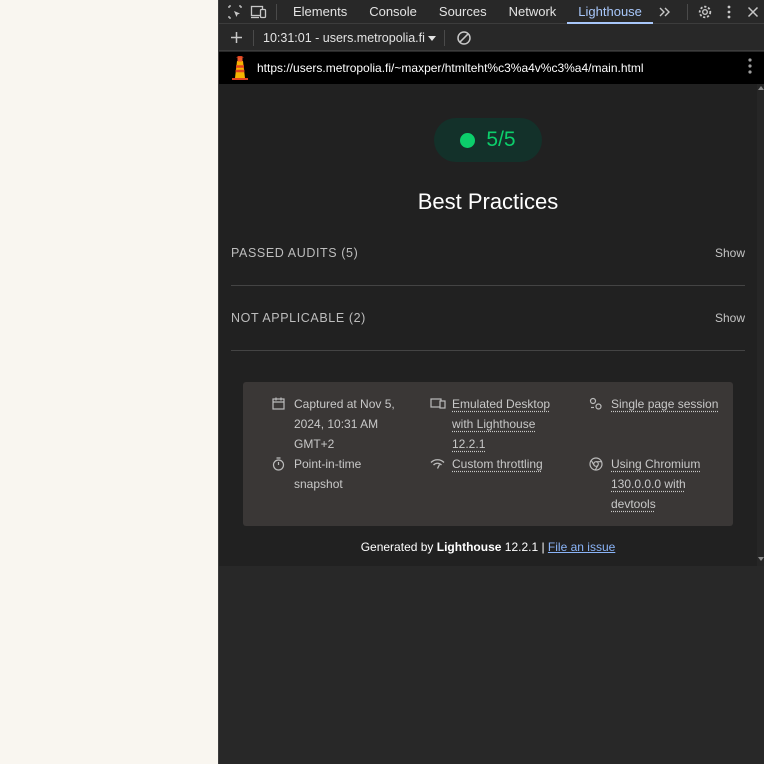  What do you see at coordinates (610, 12) in the screenshot?
I see `tab-lighthouse: Lighthouse` at bounding box center [610, 12].